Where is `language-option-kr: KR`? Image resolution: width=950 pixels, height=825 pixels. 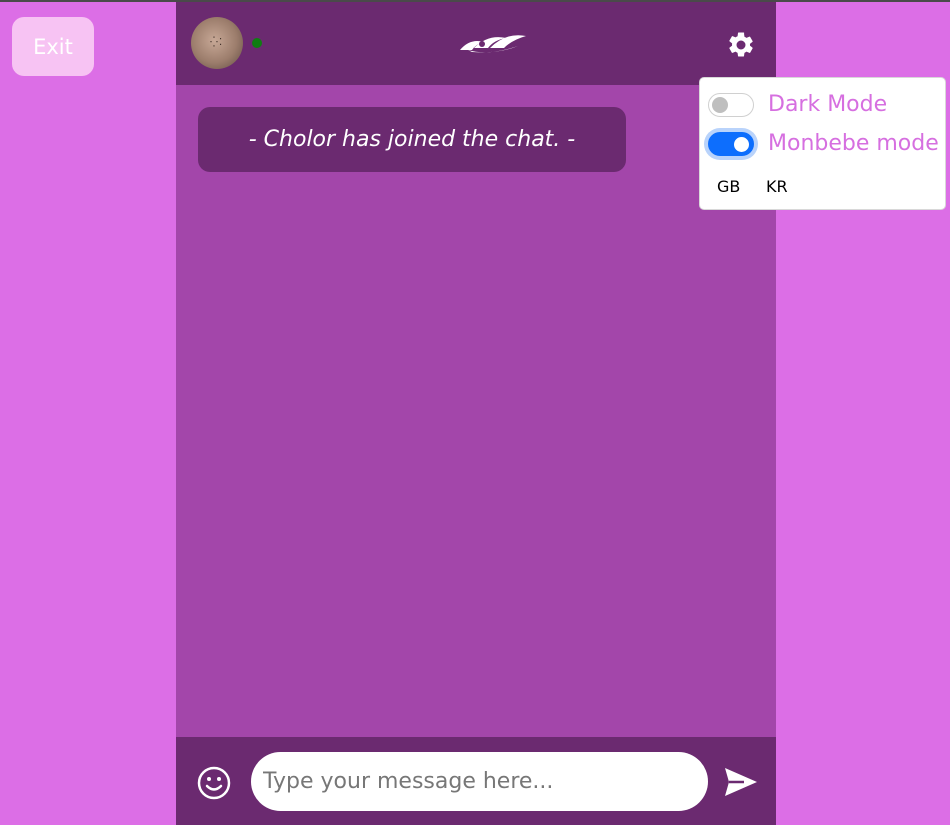
language-option-kr: KR is located at coordinates (777, 186).